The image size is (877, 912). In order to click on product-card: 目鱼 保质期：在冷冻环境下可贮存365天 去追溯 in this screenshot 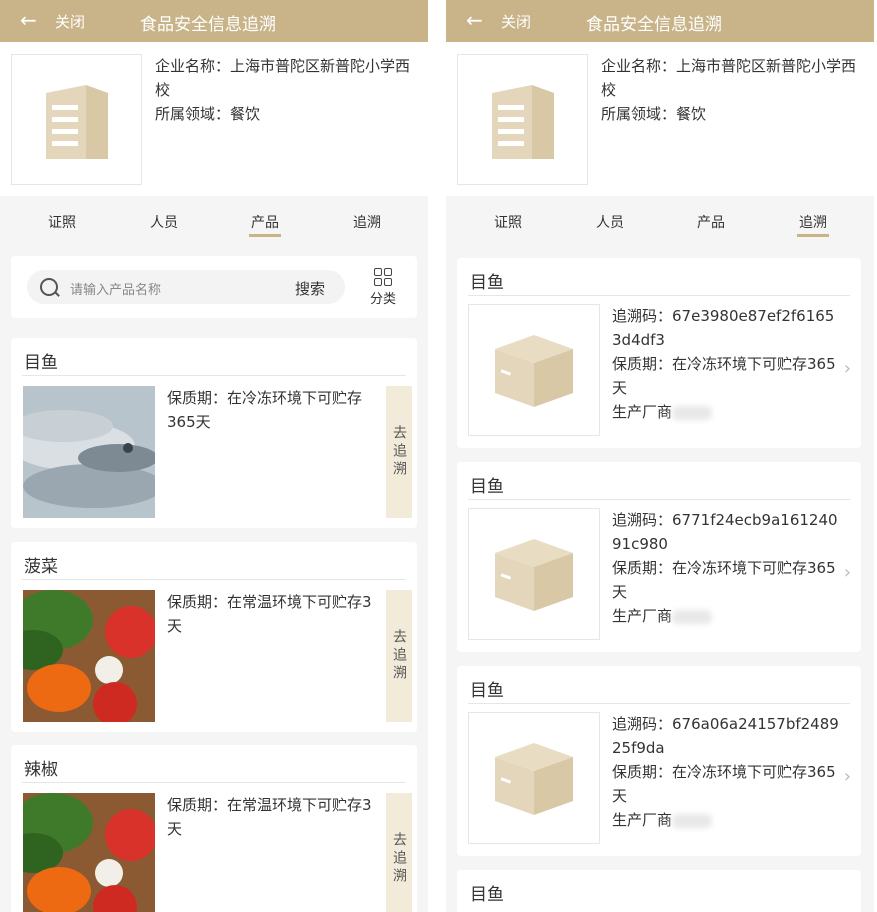, I will do `click(214, 433)`.